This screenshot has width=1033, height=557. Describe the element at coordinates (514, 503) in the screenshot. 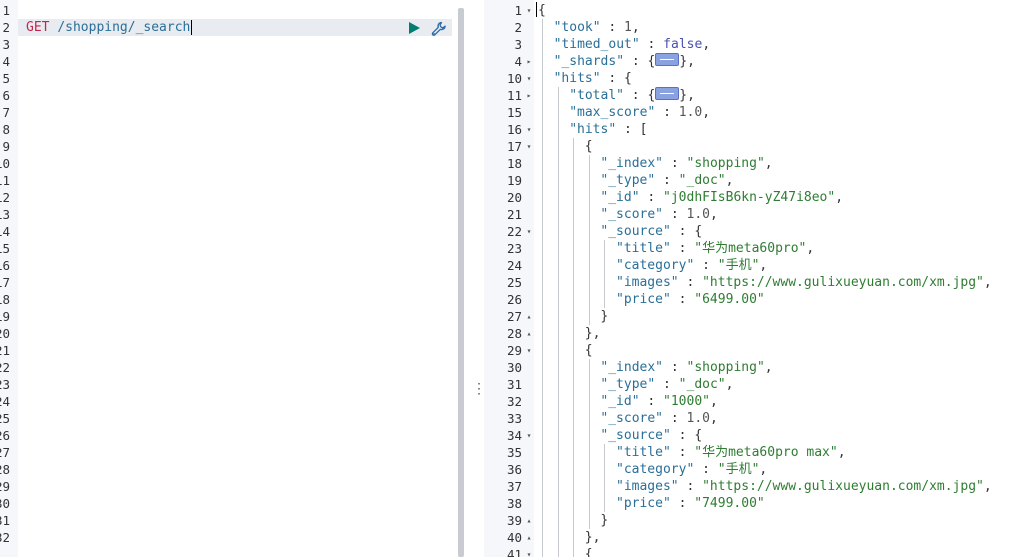

I see `line-number: 38` at that location.